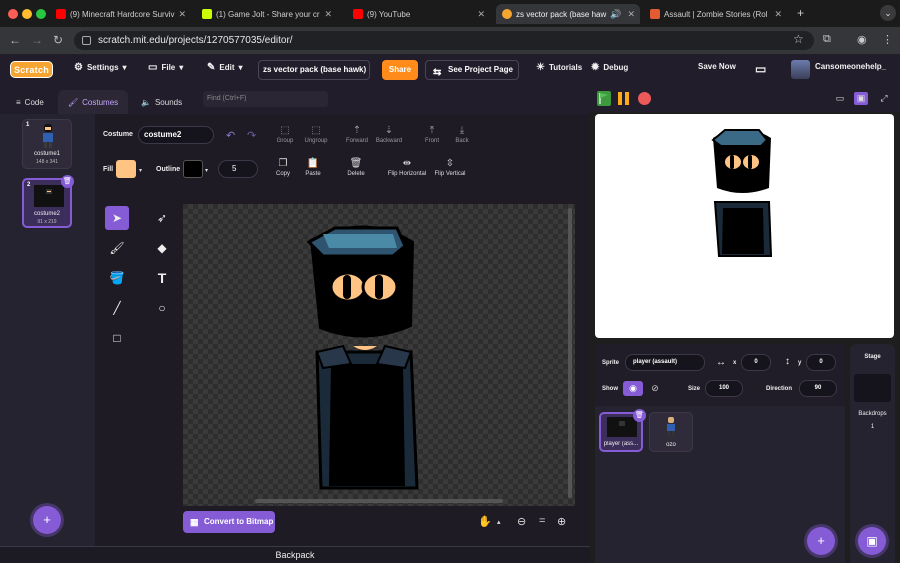 The width and height of the screenshot is (900, 563). Describe the element at coordinates (316, 134) in the screenshot. I see `ungroup-button: ⬚ Ungroup` at that location.